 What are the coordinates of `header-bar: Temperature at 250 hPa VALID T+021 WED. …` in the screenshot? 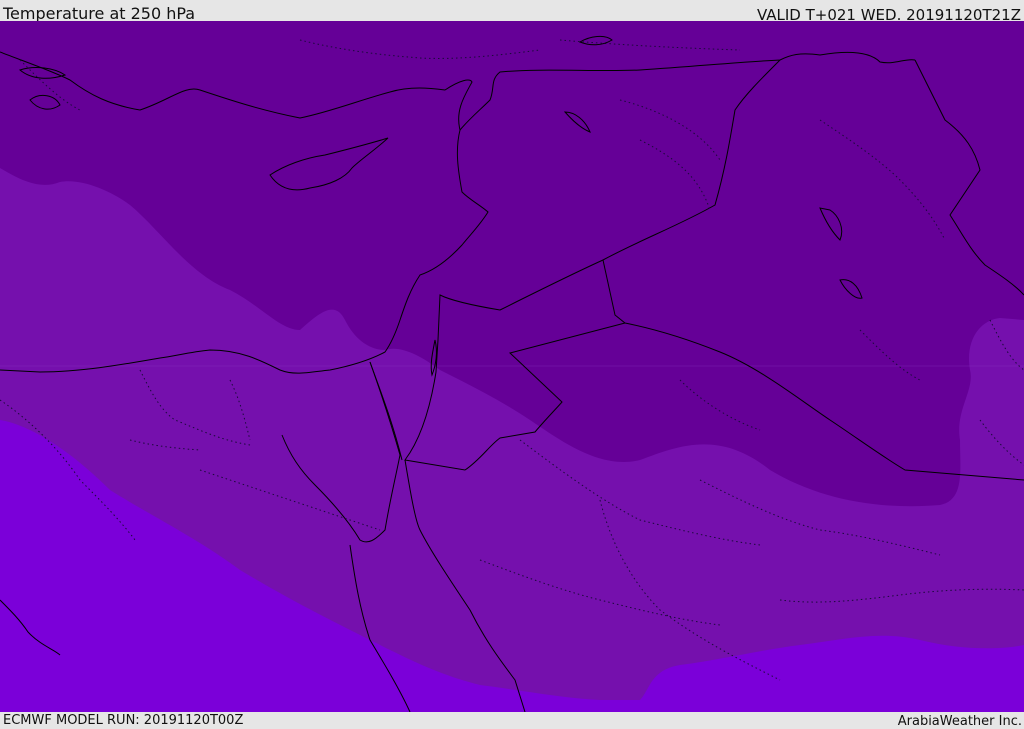 It's located at (512, 12).